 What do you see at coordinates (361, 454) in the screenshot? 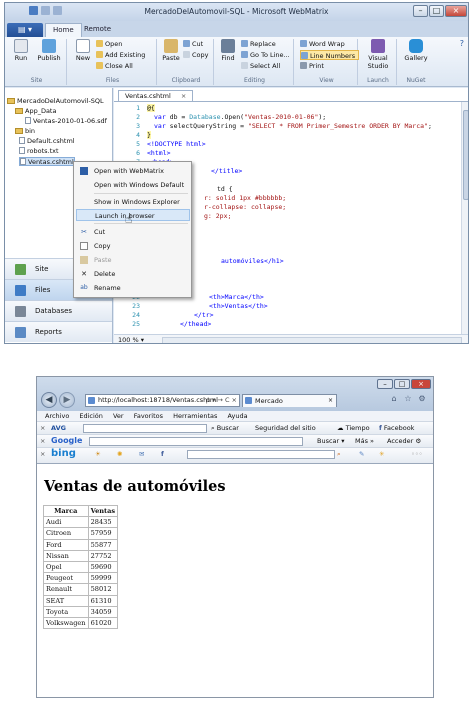
I see `translate-icon: ✎` at bounding box center [361, 454].